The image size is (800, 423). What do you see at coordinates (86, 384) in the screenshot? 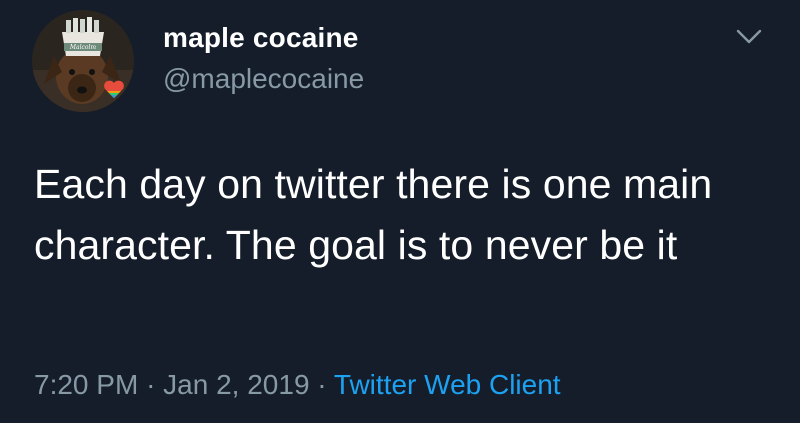
I see `tweet-time: 7:20 PM` at bounding box center [86, 384].